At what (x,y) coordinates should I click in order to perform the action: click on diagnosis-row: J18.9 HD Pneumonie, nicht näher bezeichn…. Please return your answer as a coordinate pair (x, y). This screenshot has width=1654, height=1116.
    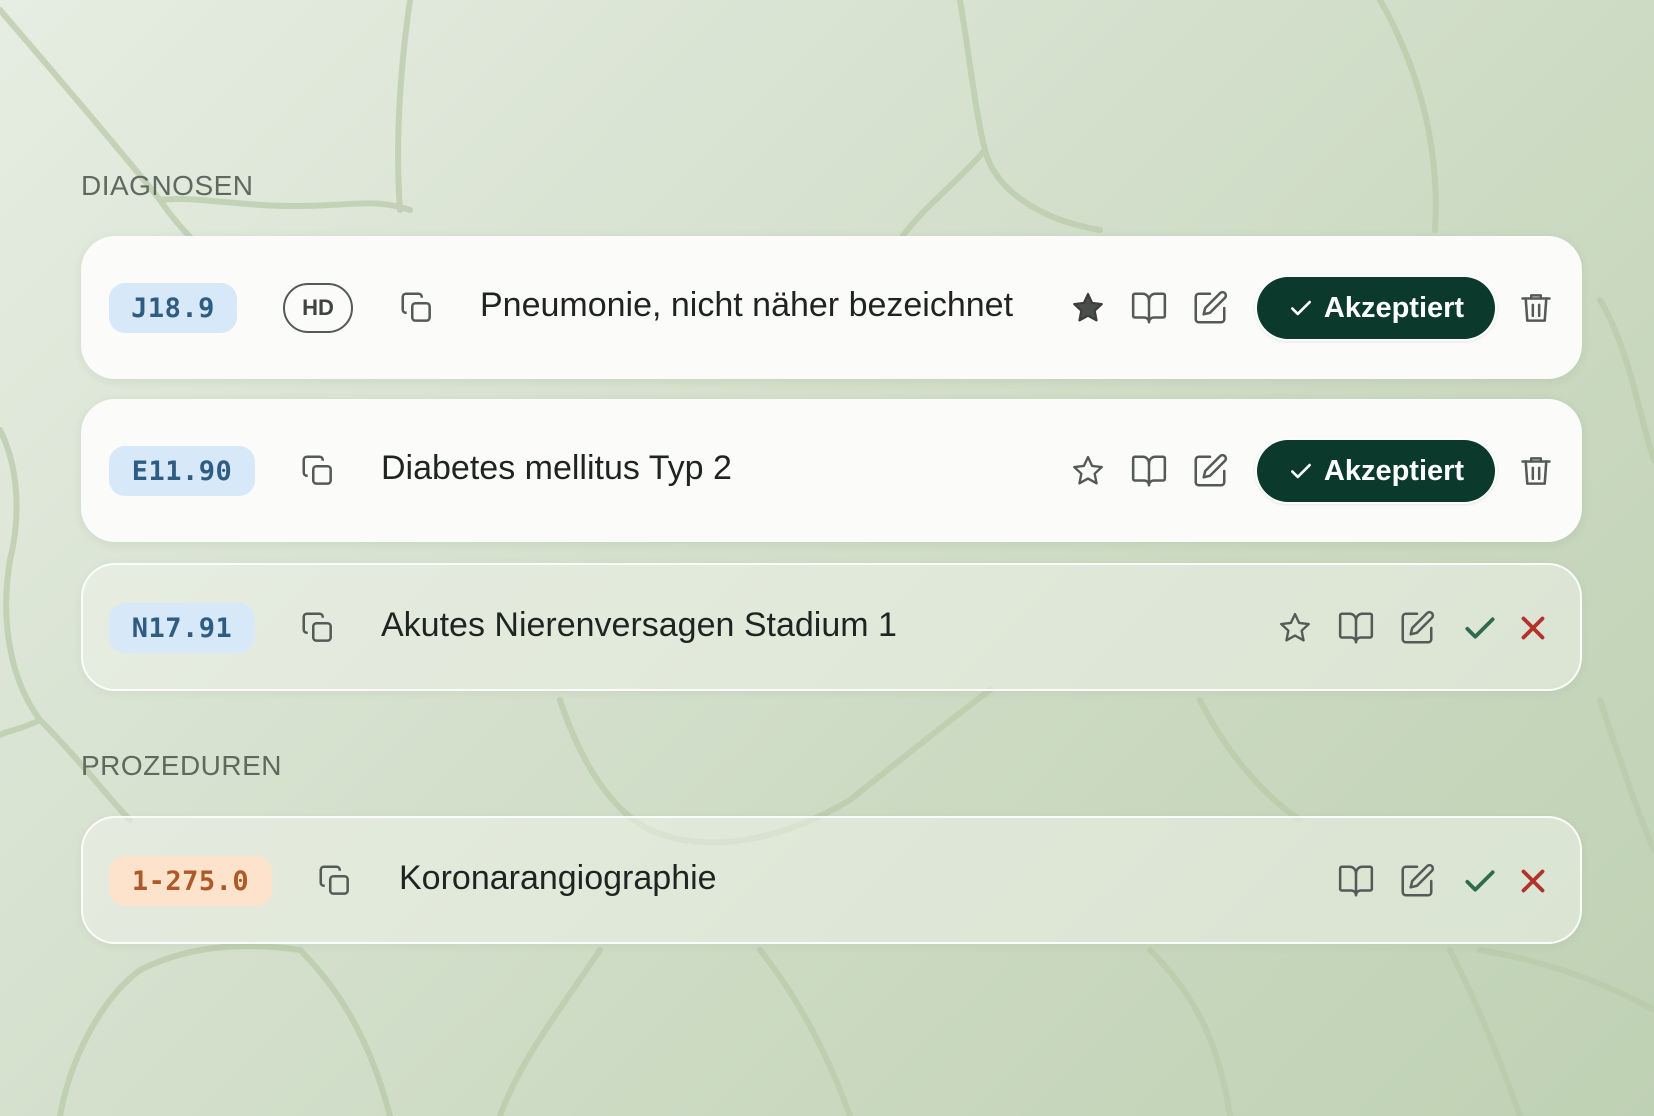
    Looking at the image, I should click on (831, 307).